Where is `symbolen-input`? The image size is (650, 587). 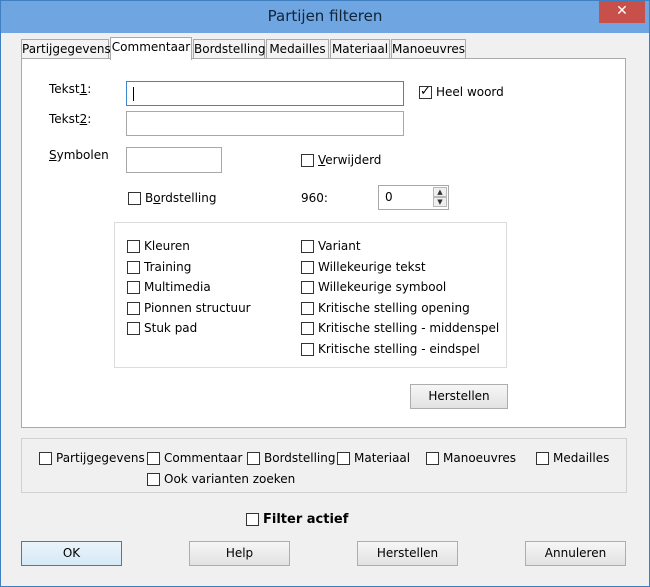 symbolen-input is located at coordinates (174, 160).